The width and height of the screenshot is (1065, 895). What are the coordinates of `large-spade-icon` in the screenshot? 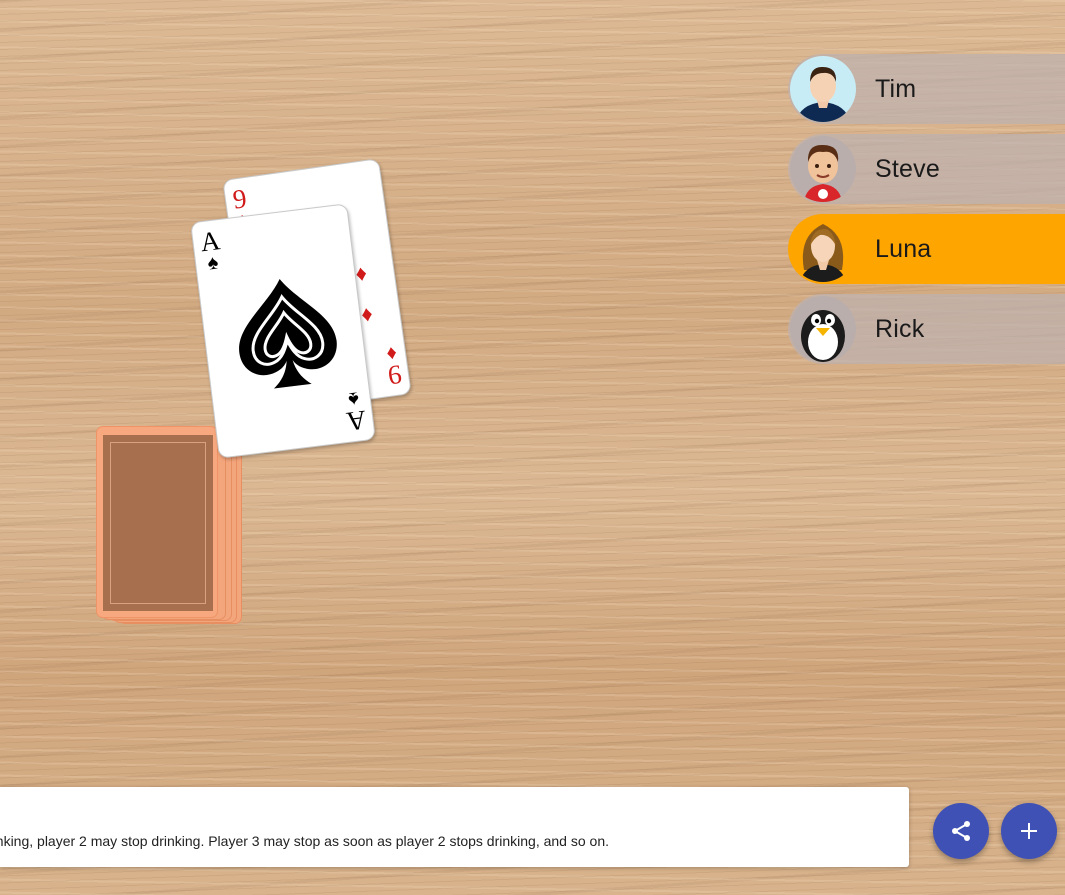 It's located at (288, 334).